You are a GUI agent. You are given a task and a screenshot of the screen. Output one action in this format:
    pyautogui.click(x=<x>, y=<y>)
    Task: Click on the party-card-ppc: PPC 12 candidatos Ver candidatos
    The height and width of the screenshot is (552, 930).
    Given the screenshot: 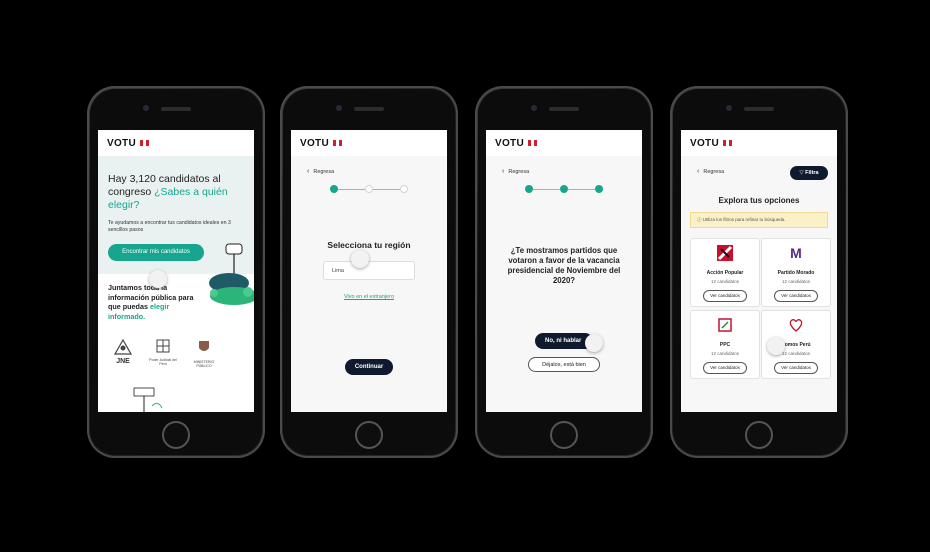 What is the action you would take?
    pyautogui.click(x=725, y=344)
    